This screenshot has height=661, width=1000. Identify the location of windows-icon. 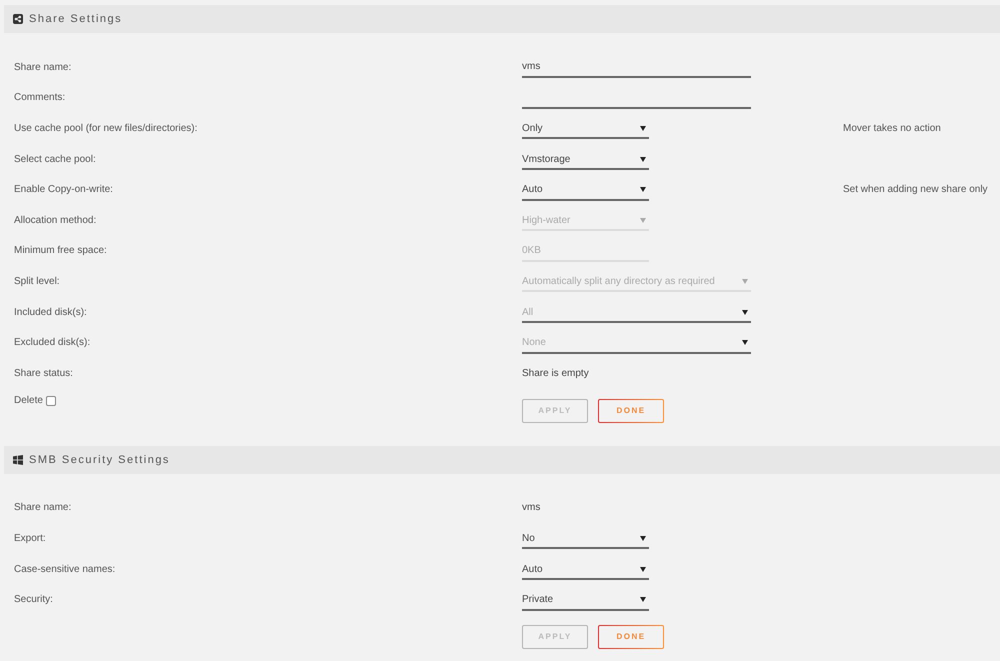
(18, 459).